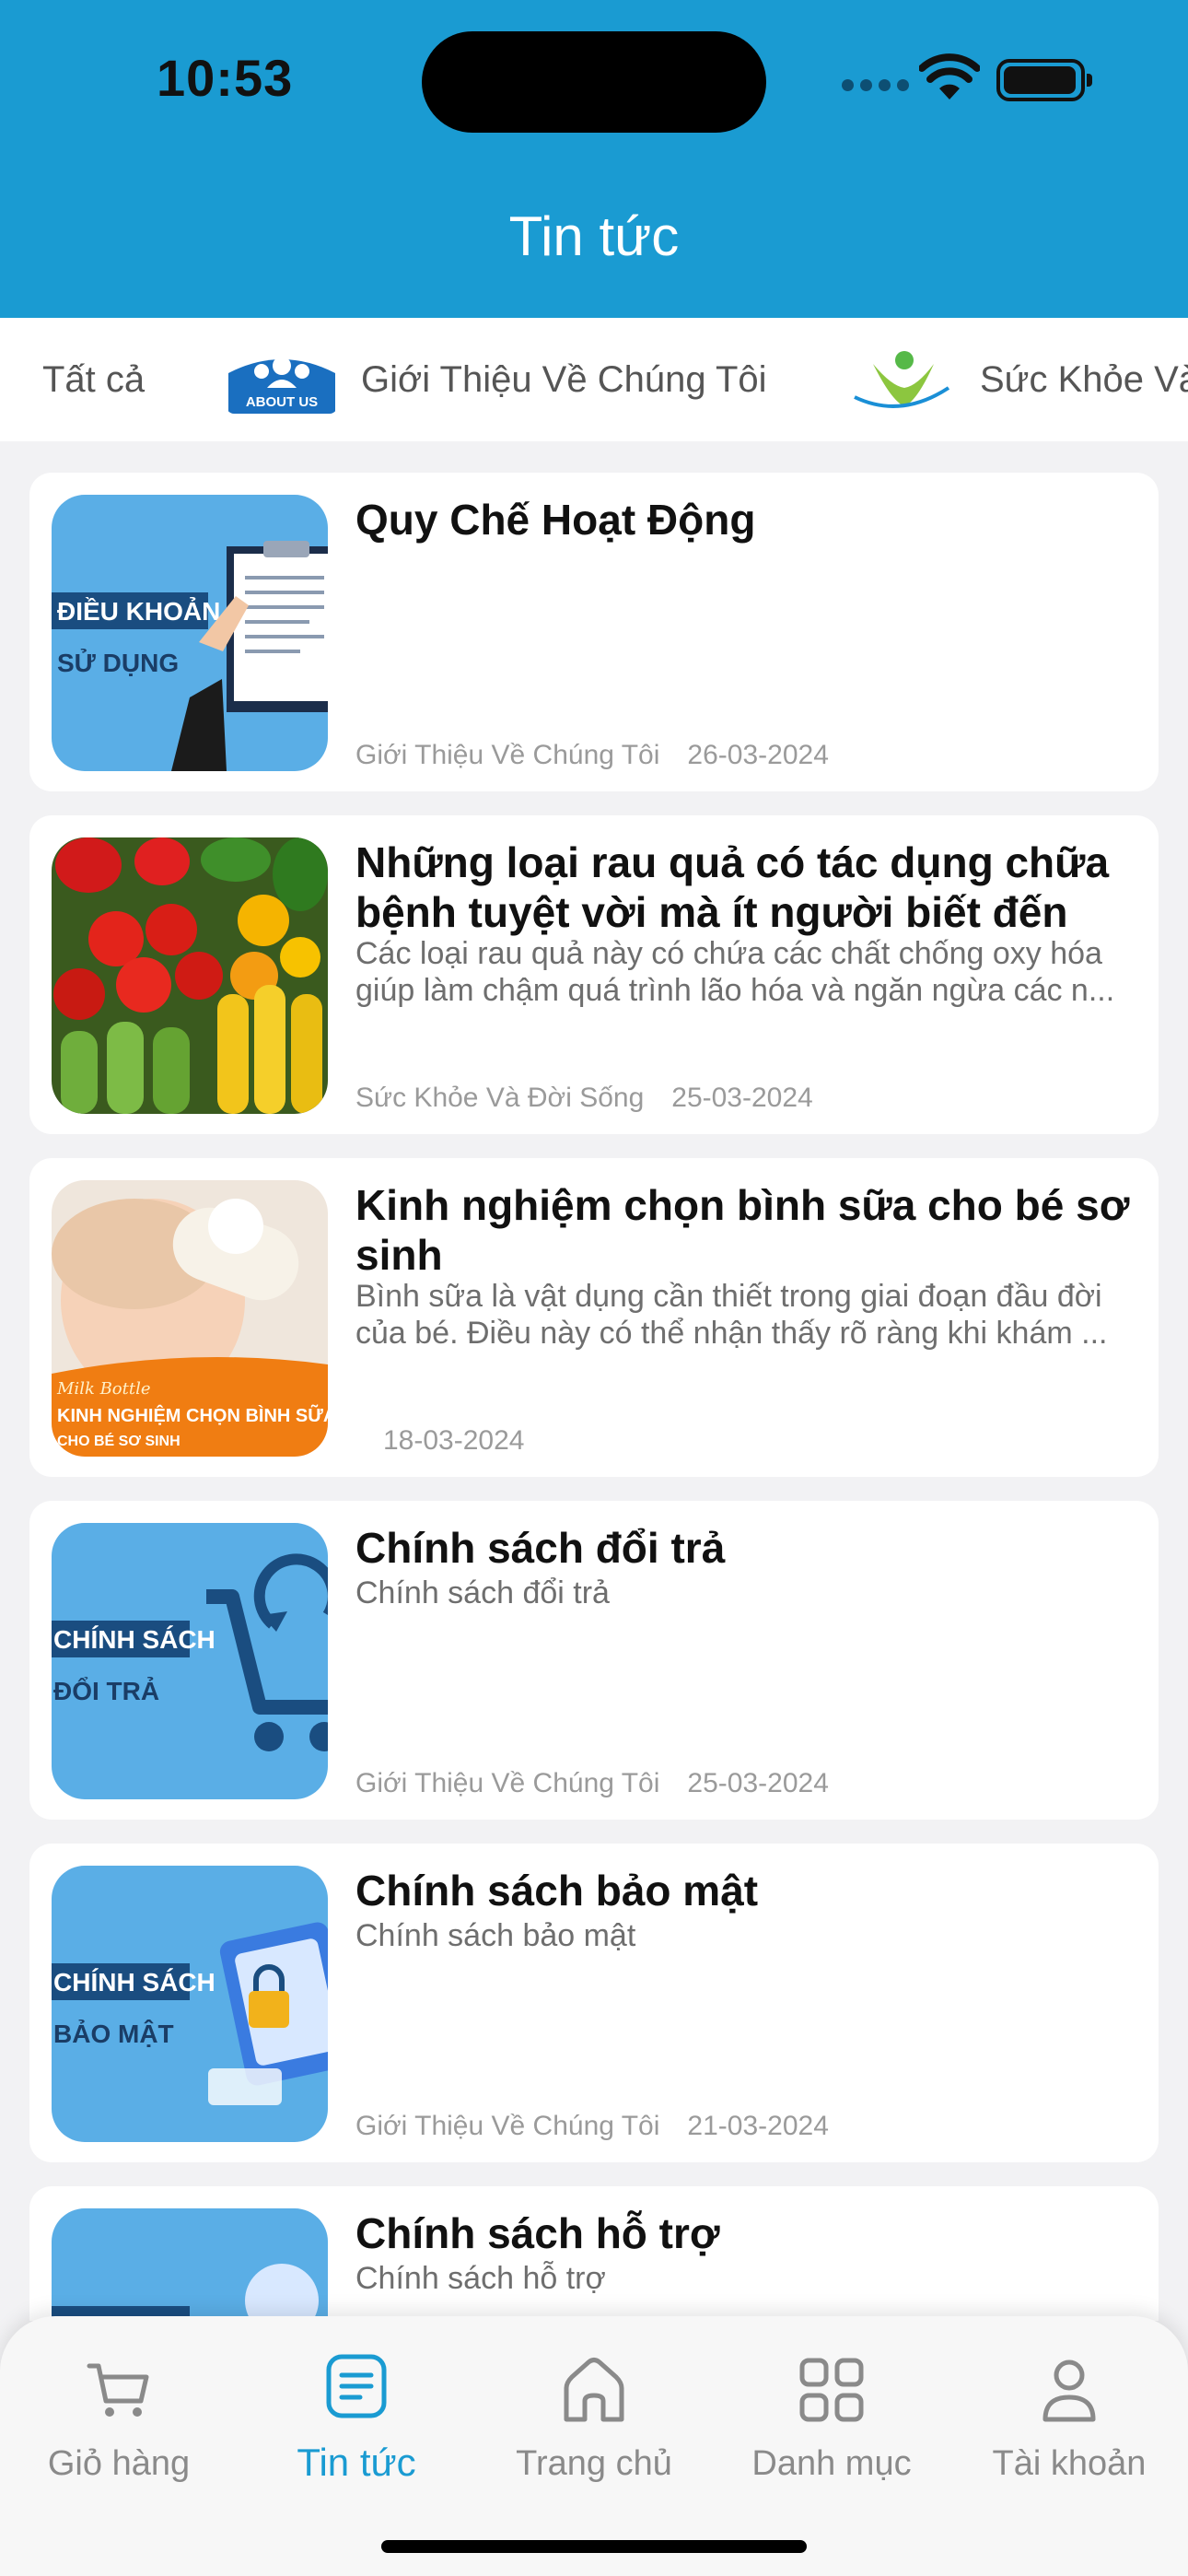  I want to click on home-indicator, so click(594, 2546).